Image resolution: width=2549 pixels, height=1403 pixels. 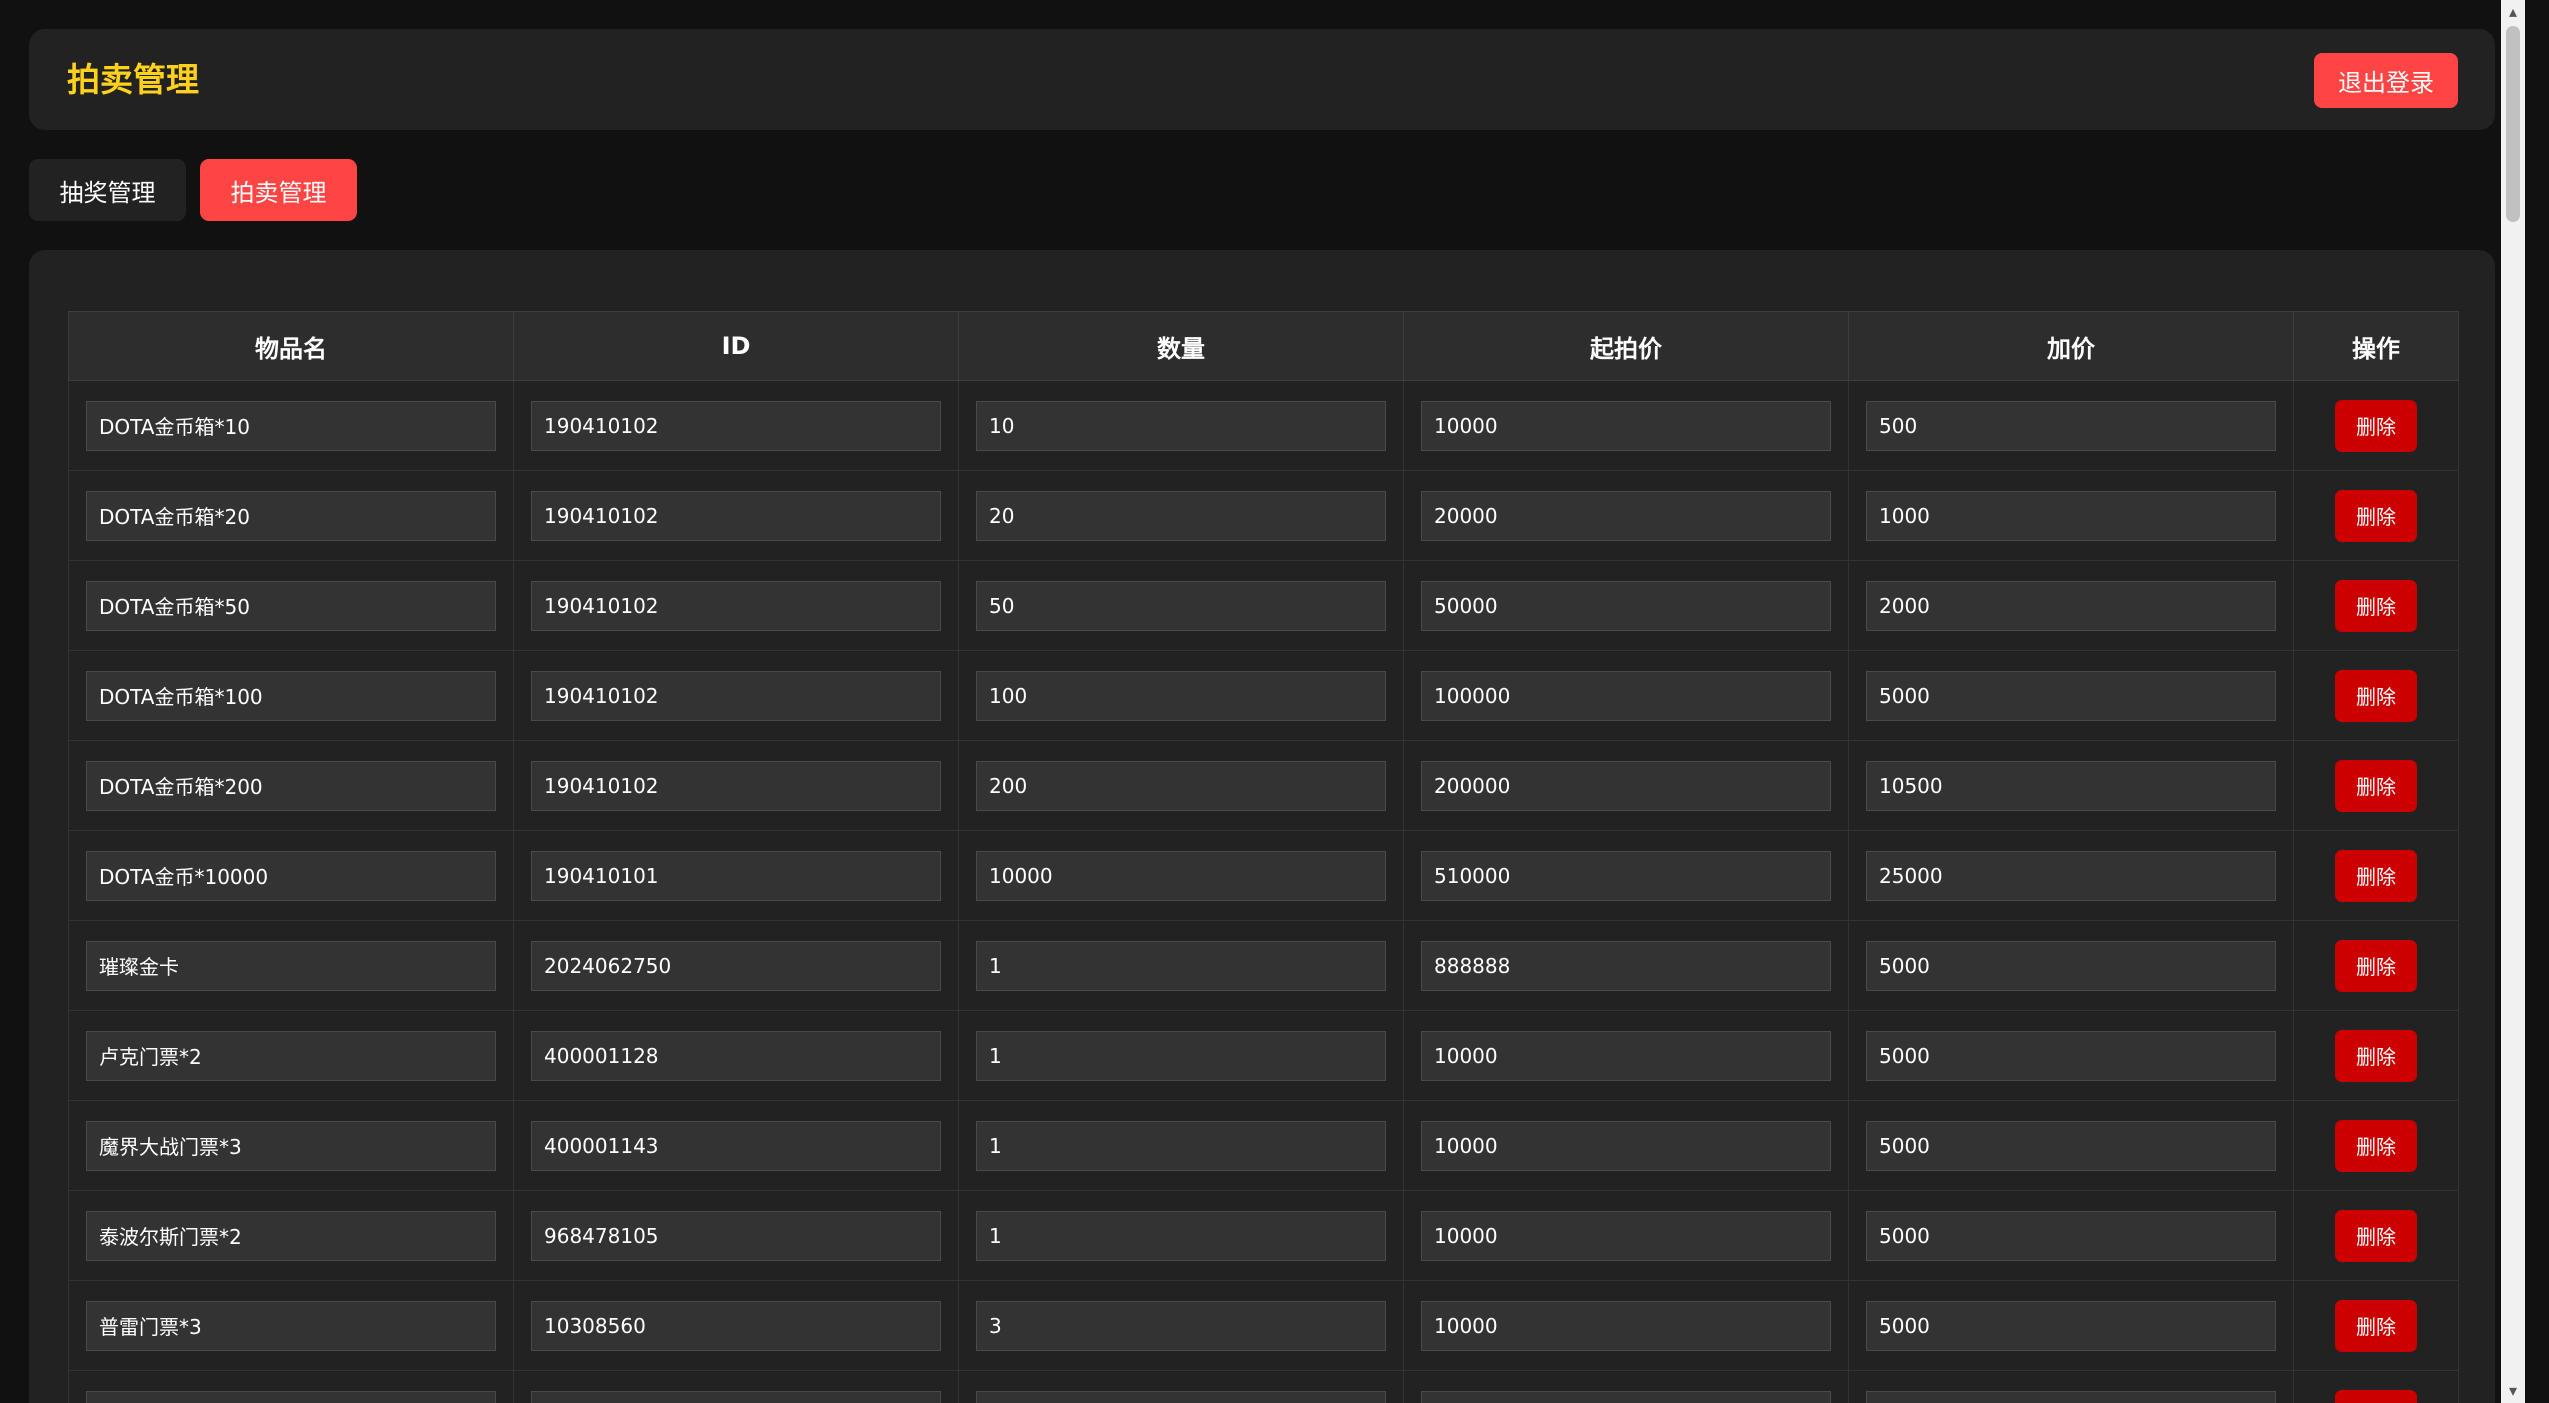 I want to click on column-header-actions: 操作, so click(x=2376, y=346).